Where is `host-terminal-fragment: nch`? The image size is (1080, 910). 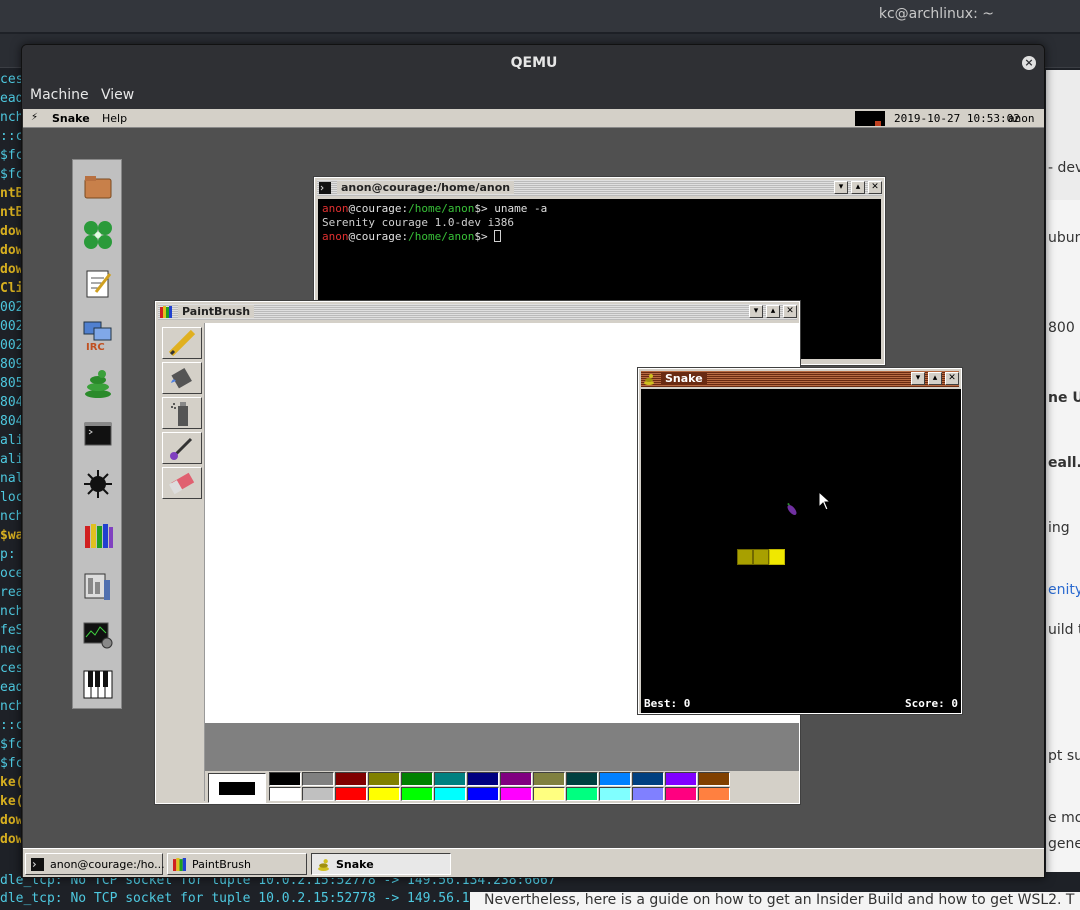
host-terminal-fragment: nch is located at coordinates (11, 516).